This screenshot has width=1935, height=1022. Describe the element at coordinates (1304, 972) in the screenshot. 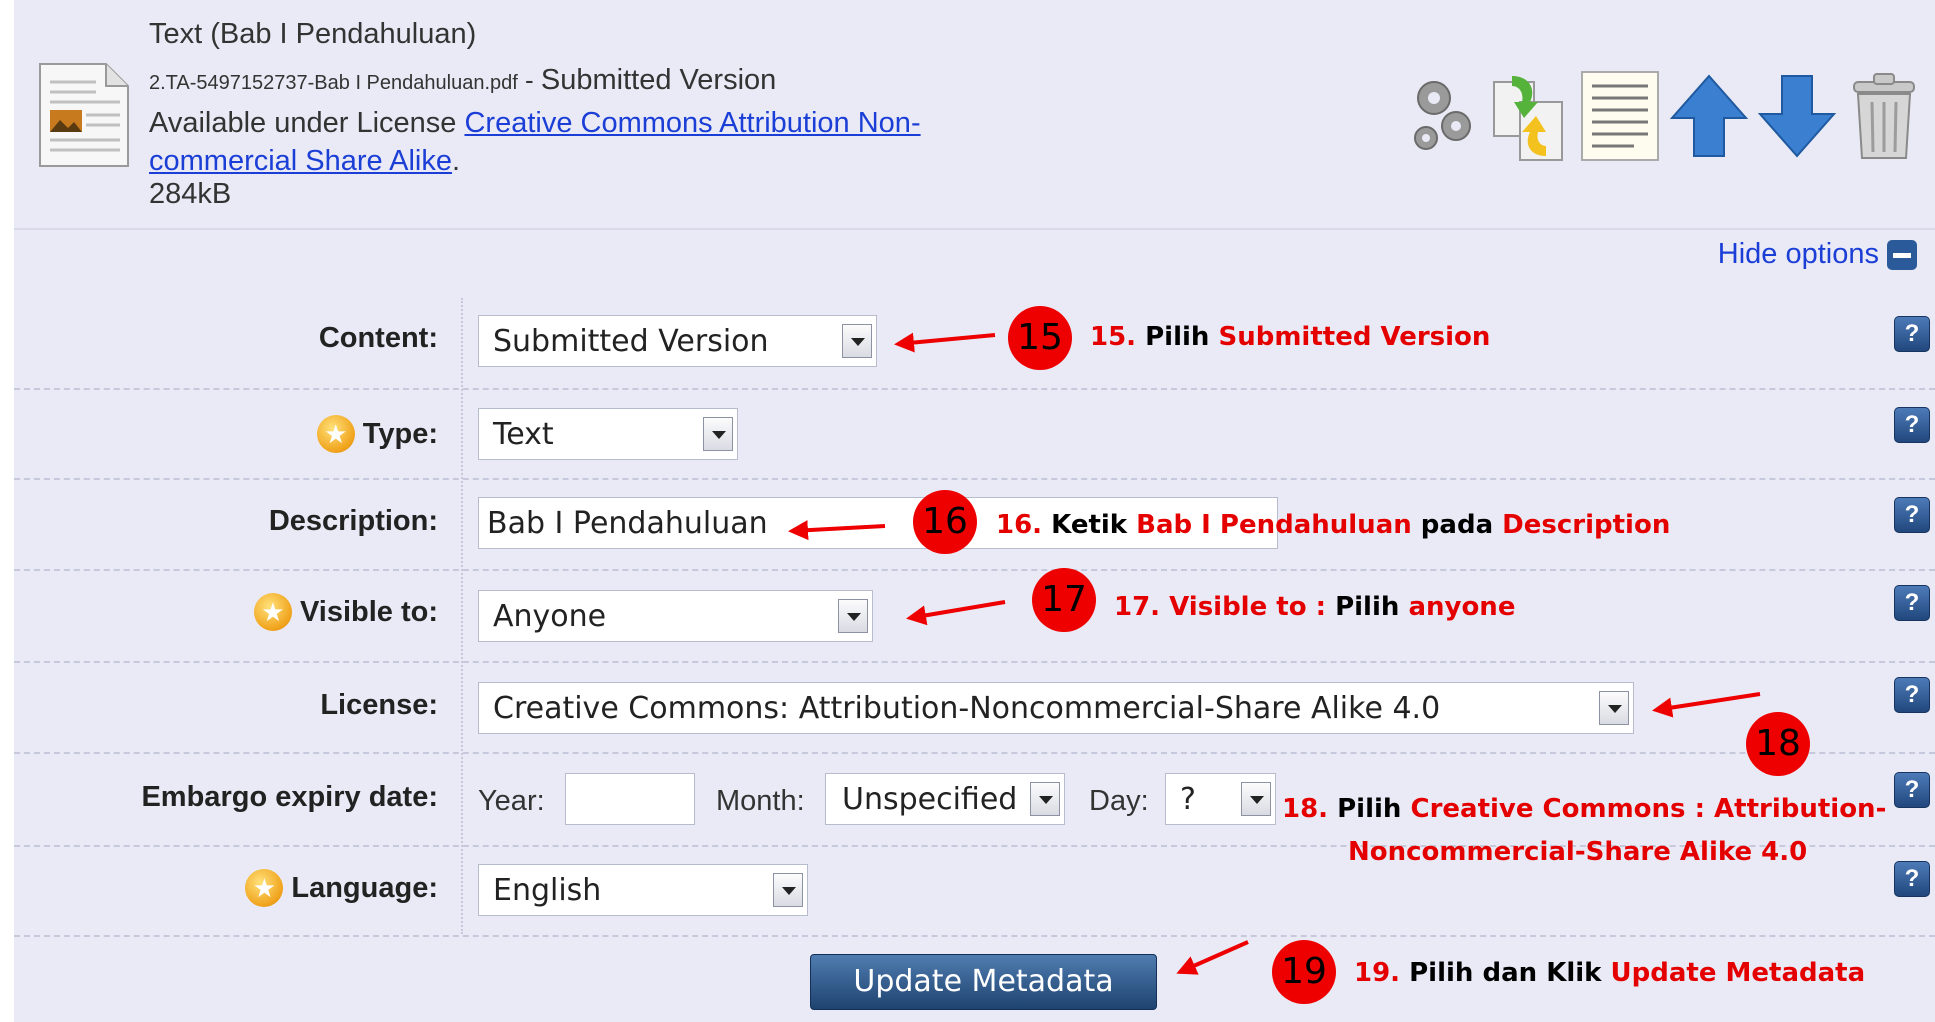

I see `annotation-badge-19: 19` at that location.